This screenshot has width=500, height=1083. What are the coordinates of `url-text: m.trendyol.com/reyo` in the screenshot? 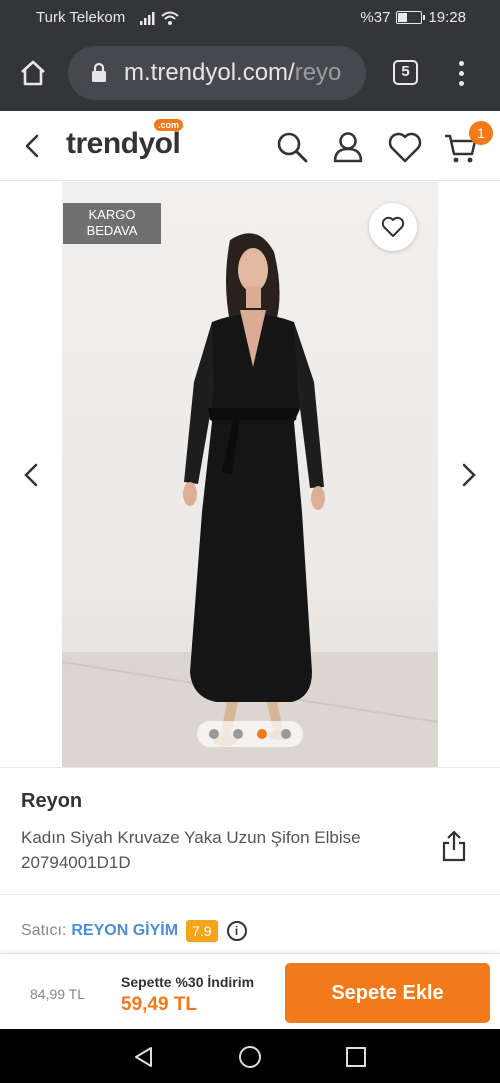 It's located at (232, 73).